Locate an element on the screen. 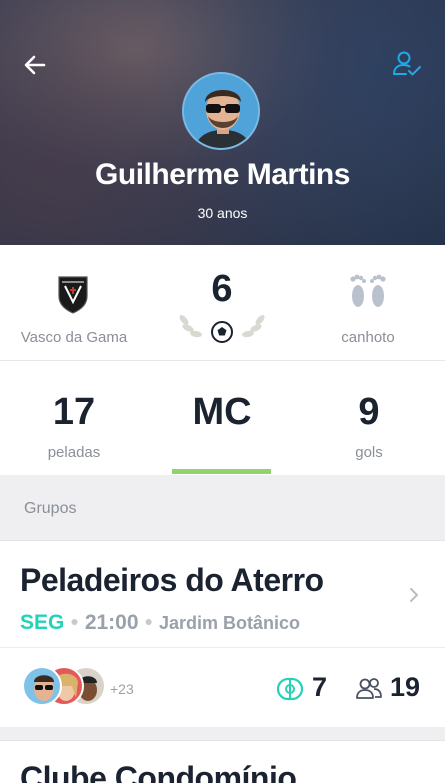  arrow-left-icon is located at coordinates (35, 65).